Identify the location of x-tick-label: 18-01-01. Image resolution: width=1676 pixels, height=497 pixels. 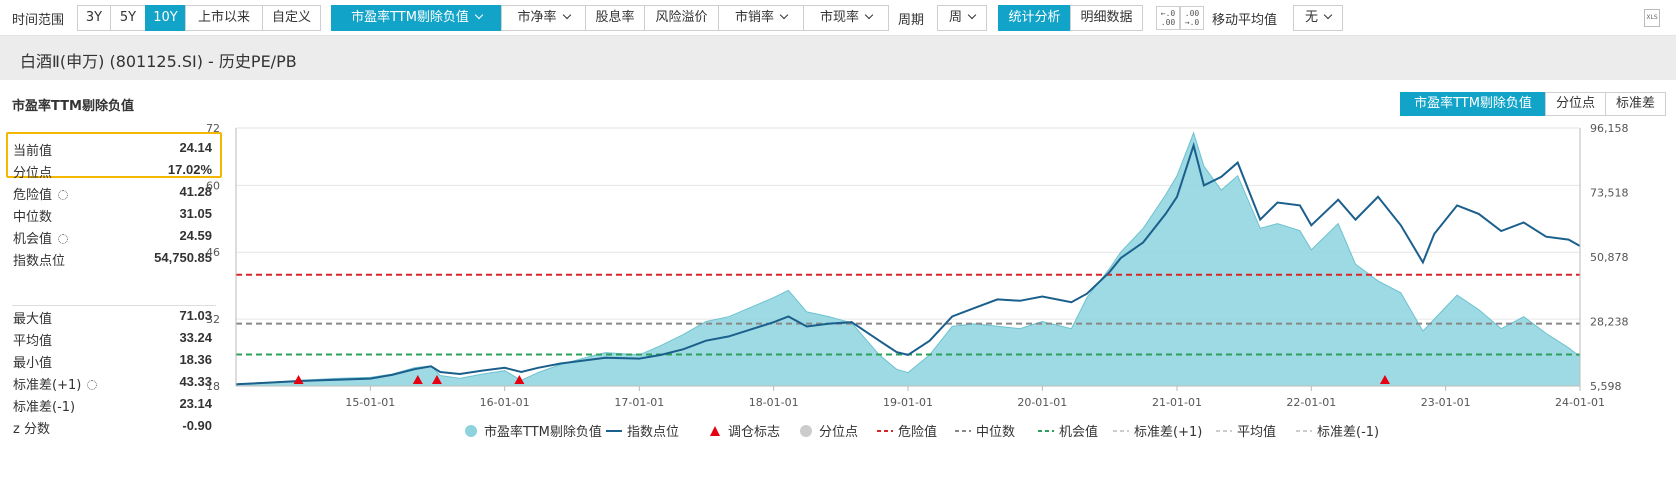
(774, 402).